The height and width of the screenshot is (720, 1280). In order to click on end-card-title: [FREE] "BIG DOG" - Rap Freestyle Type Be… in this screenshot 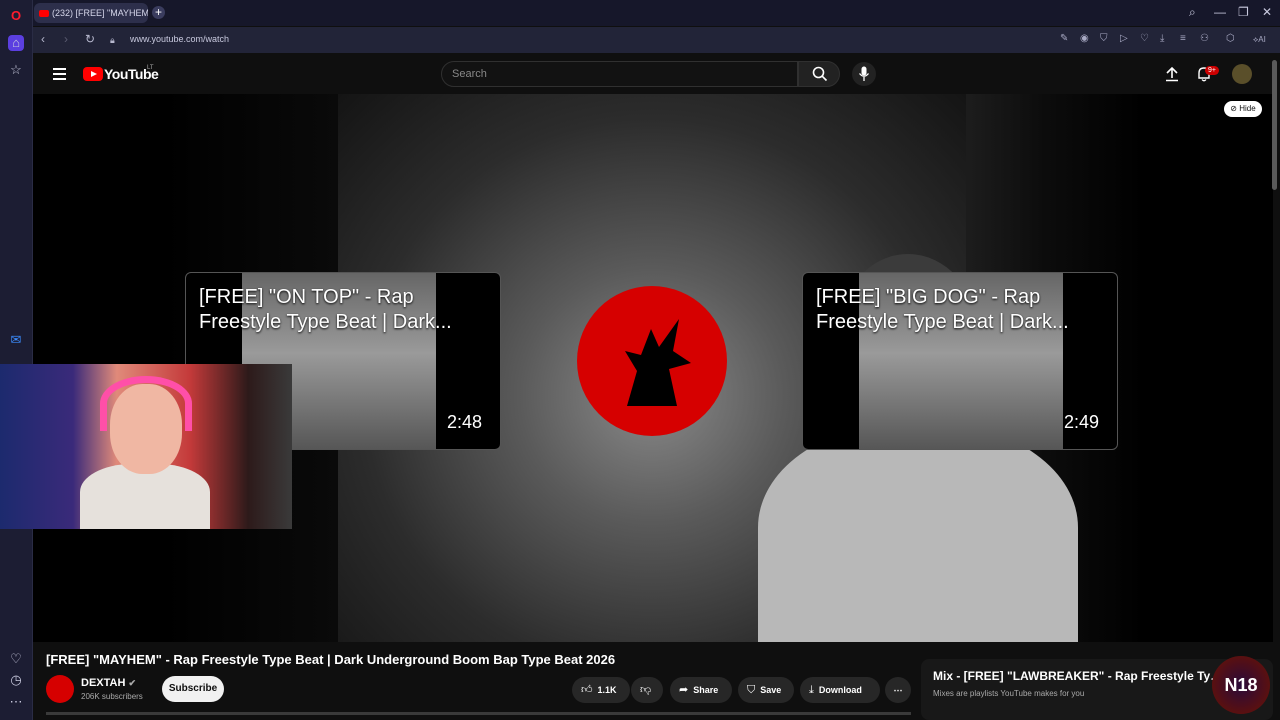, I will do `click(942, 309)`.